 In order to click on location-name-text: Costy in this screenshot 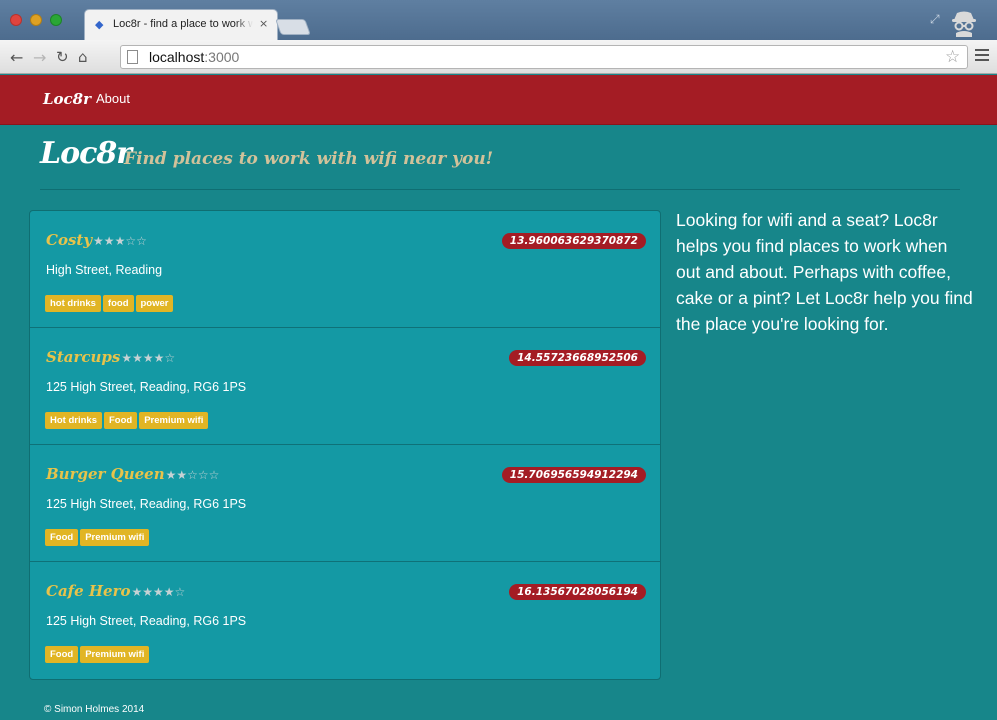, I will do `click(69, 240)`.